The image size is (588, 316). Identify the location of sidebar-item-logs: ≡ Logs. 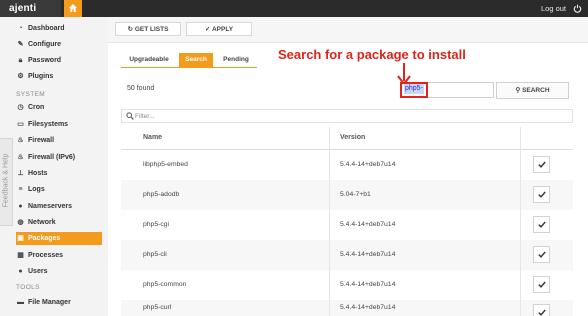
(59, 189).